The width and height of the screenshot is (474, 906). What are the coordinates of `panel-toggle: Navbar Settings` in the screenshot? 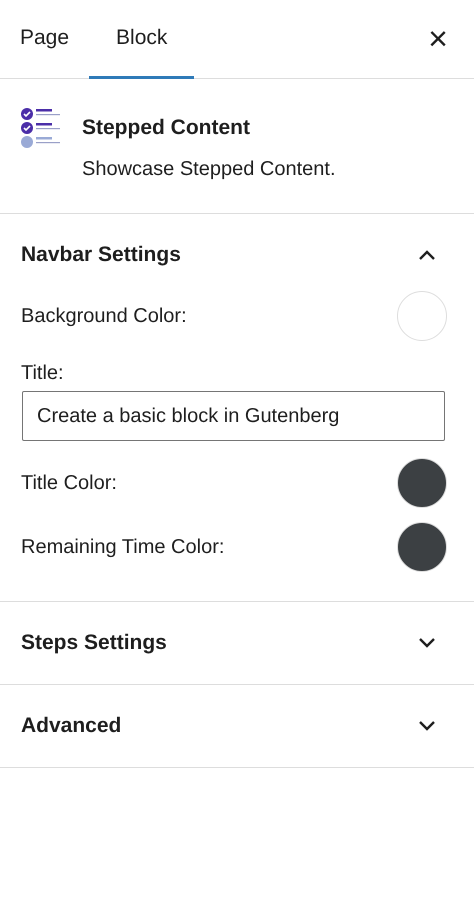 It's located at (101, 255).